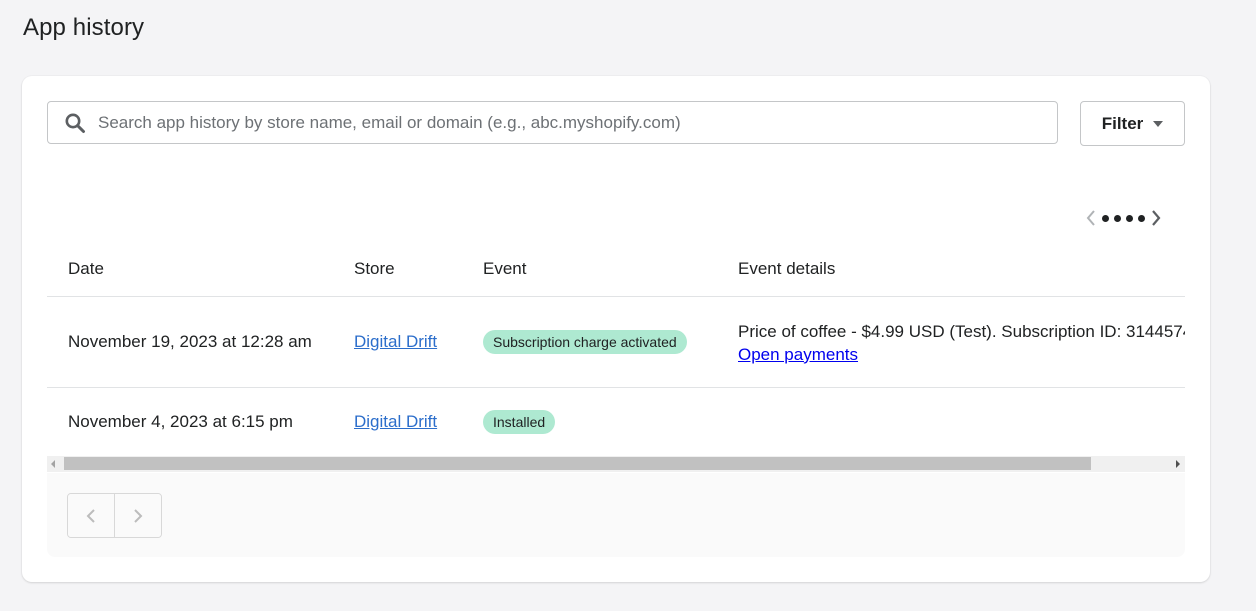  What do you see at coordinates (1178, 464) in the screenshot?
I see `scroll-right-arrow-icon` at bounding box center [1178, 464].